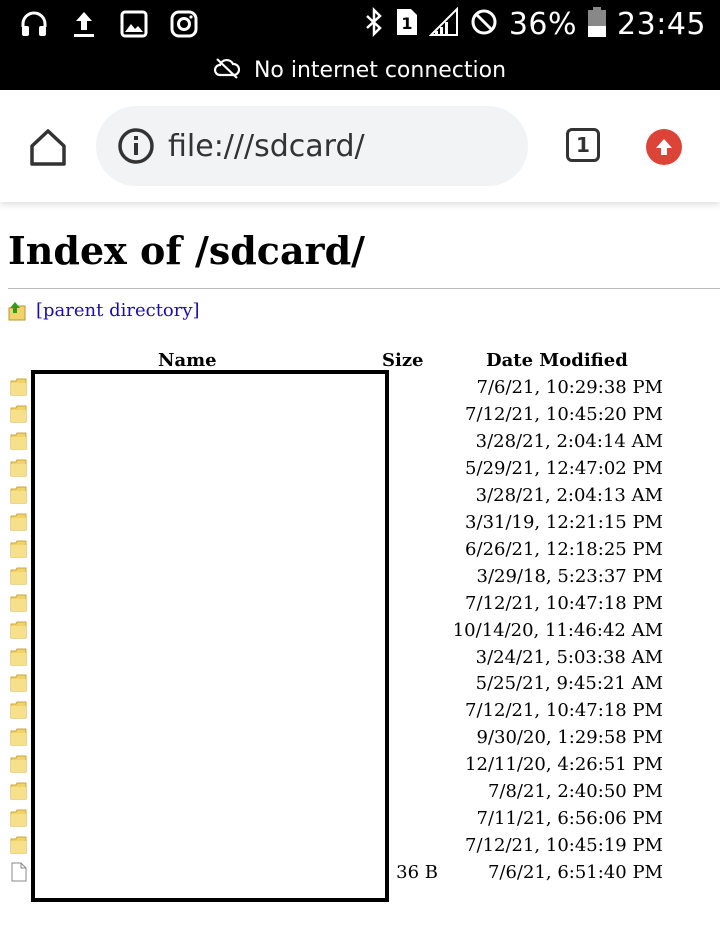  What do you see at coordinates (374, 23) in the screenshot?
I see `bluetooth-icon` at bounding box center [374, 23].